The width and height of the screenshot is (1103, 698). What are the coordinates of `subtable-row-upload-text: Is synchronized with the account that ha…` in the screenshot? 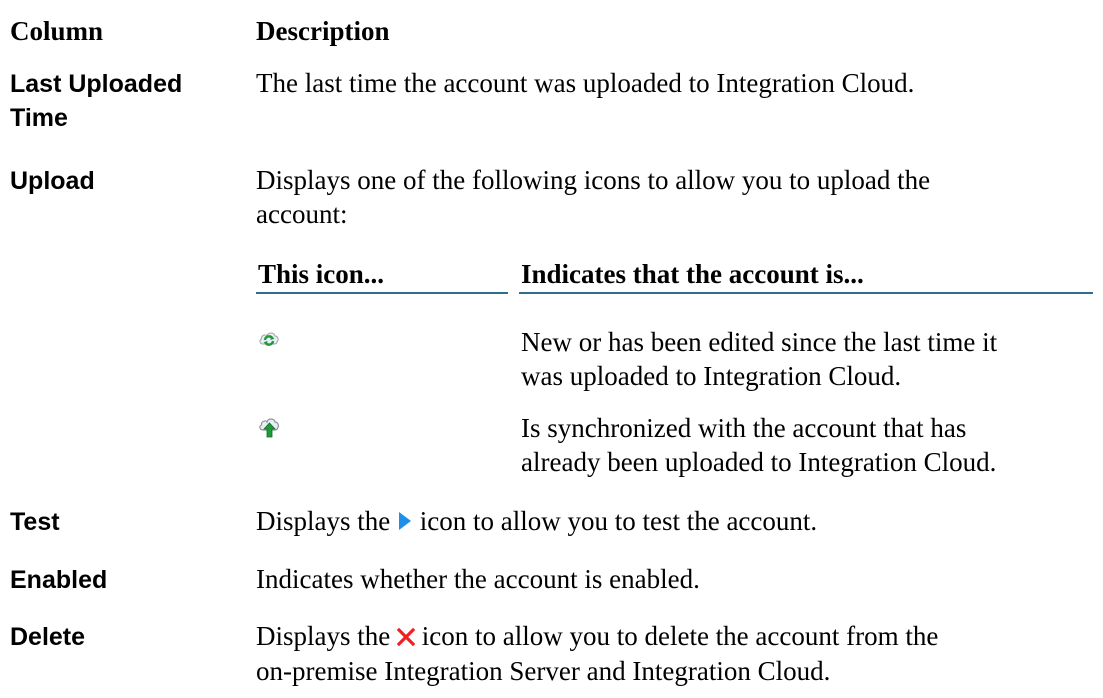 It's located at (758, 445).